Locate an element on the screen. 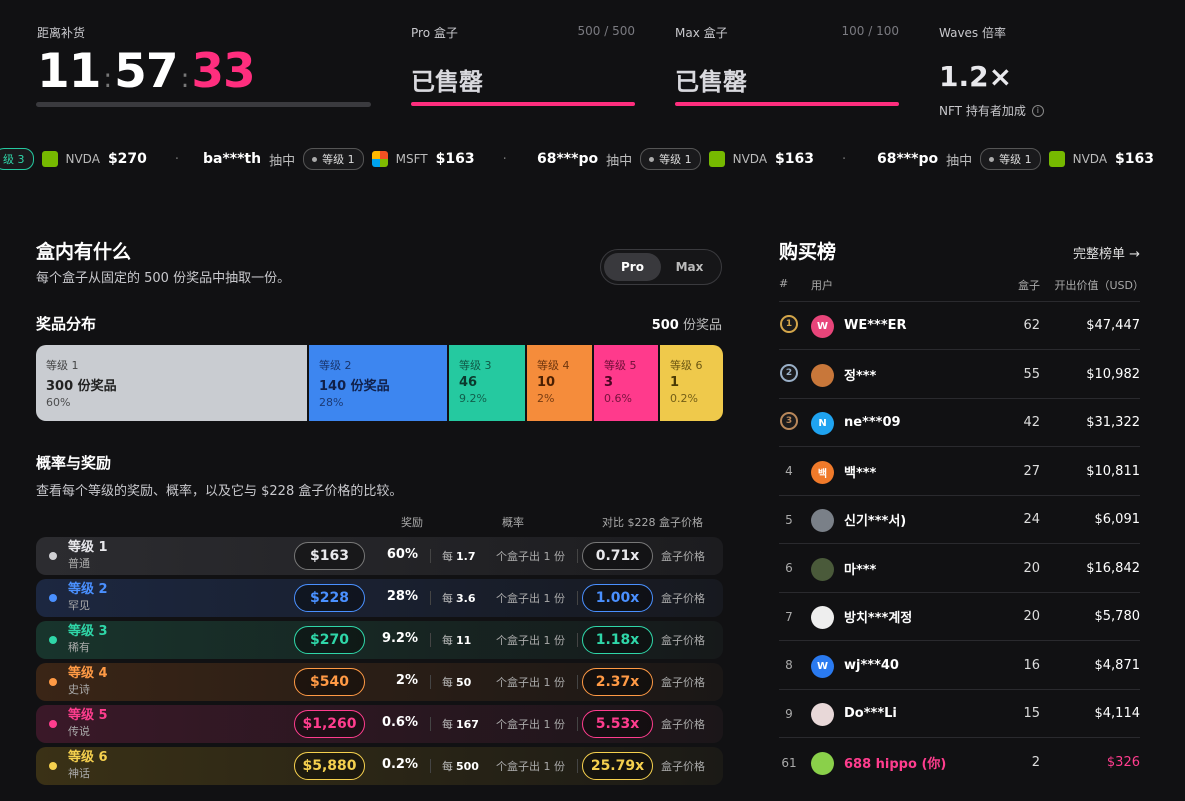 This screenshot has width=1185, height=801. lb-col-rank: # is located at coordinates (784, 283).